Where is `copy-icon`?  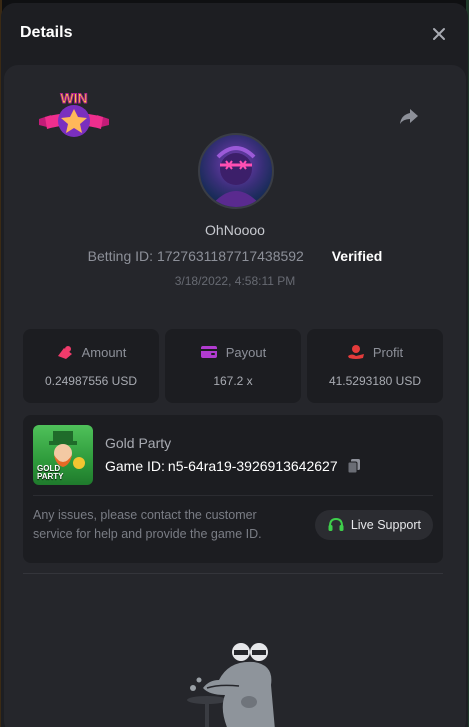
copy-icon is located at coordinates (354, 466).